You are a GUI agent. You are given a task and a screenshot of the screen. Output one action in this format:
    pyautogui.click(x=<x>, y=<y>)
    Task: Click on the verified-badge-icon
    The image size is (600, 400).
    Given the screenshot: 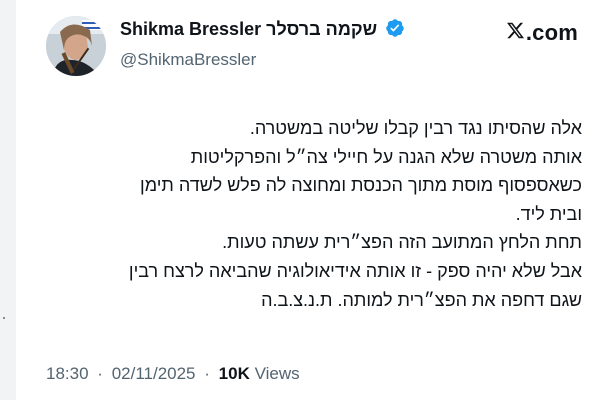 What is the action you would take?
    pyautogui.click(x=395, y=30)
    